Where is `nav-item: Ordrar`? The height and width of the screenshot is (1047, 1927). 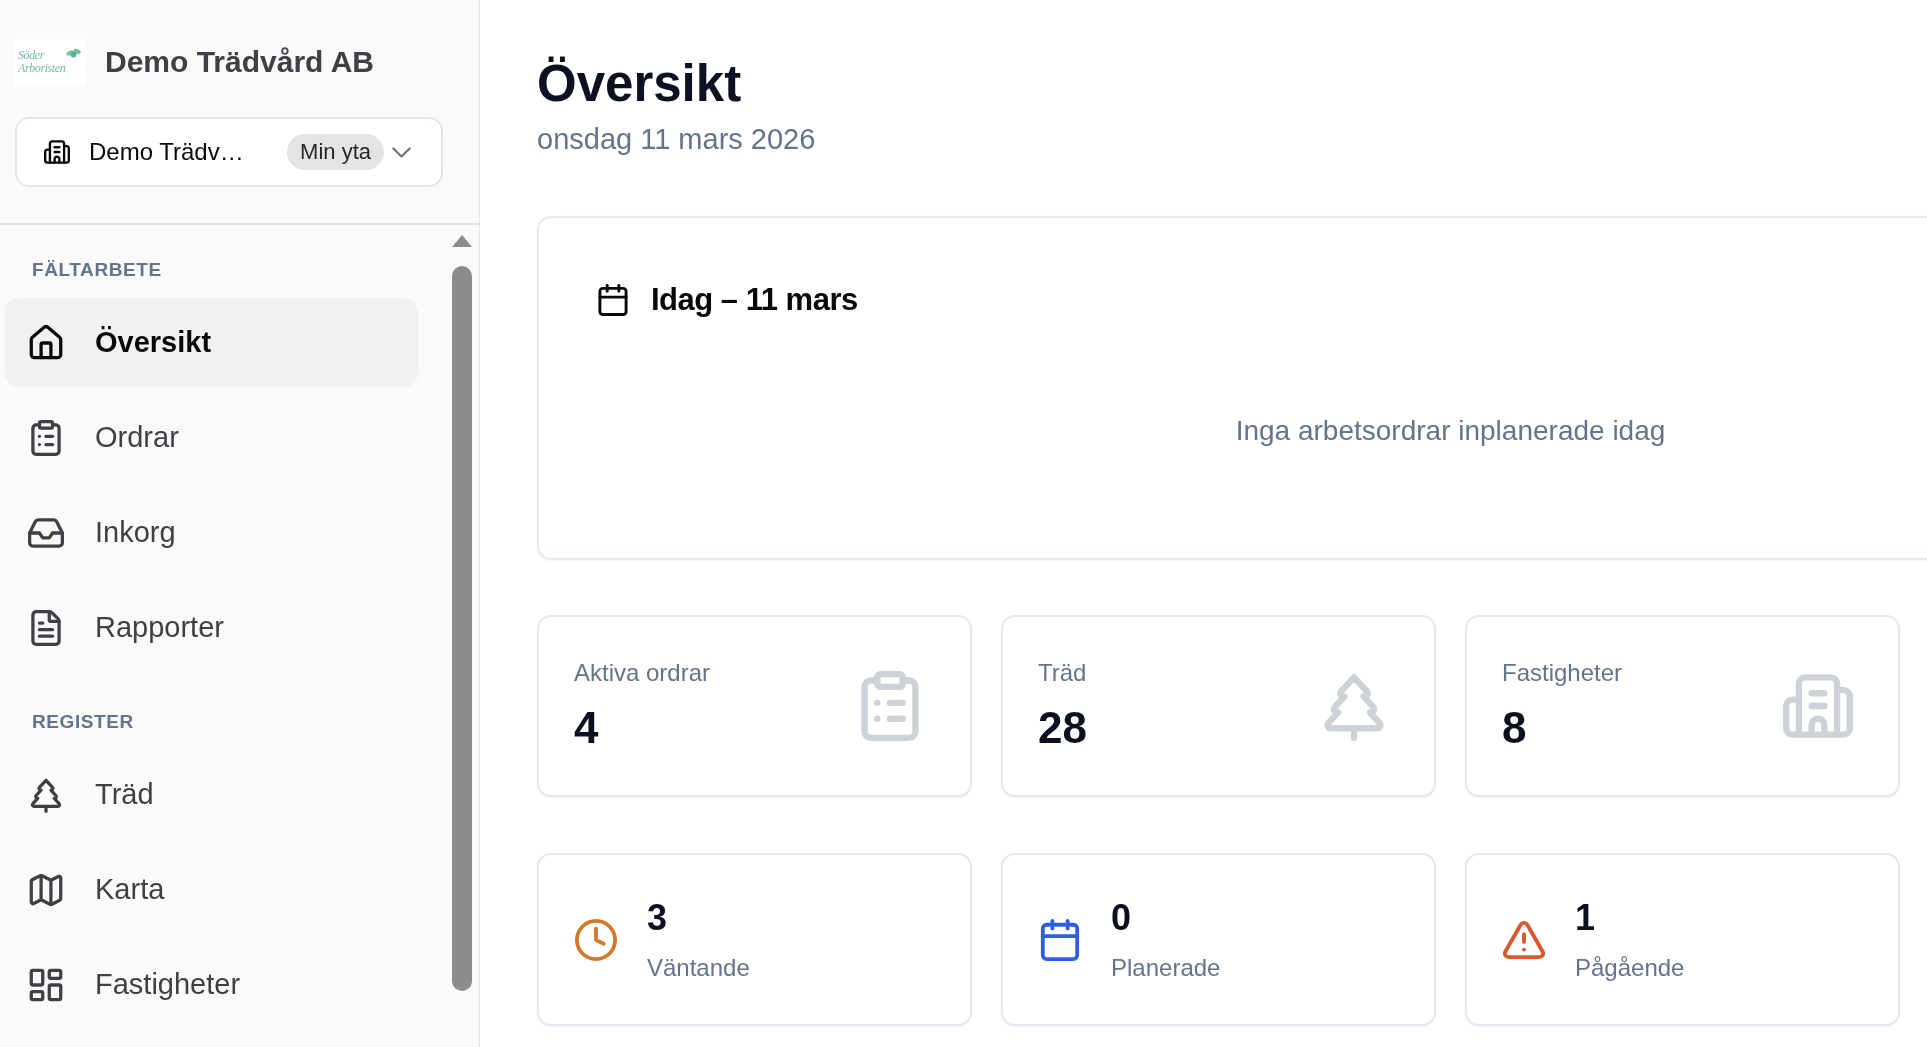 nav-item: Ordrar is located at coordinates (211, 437).